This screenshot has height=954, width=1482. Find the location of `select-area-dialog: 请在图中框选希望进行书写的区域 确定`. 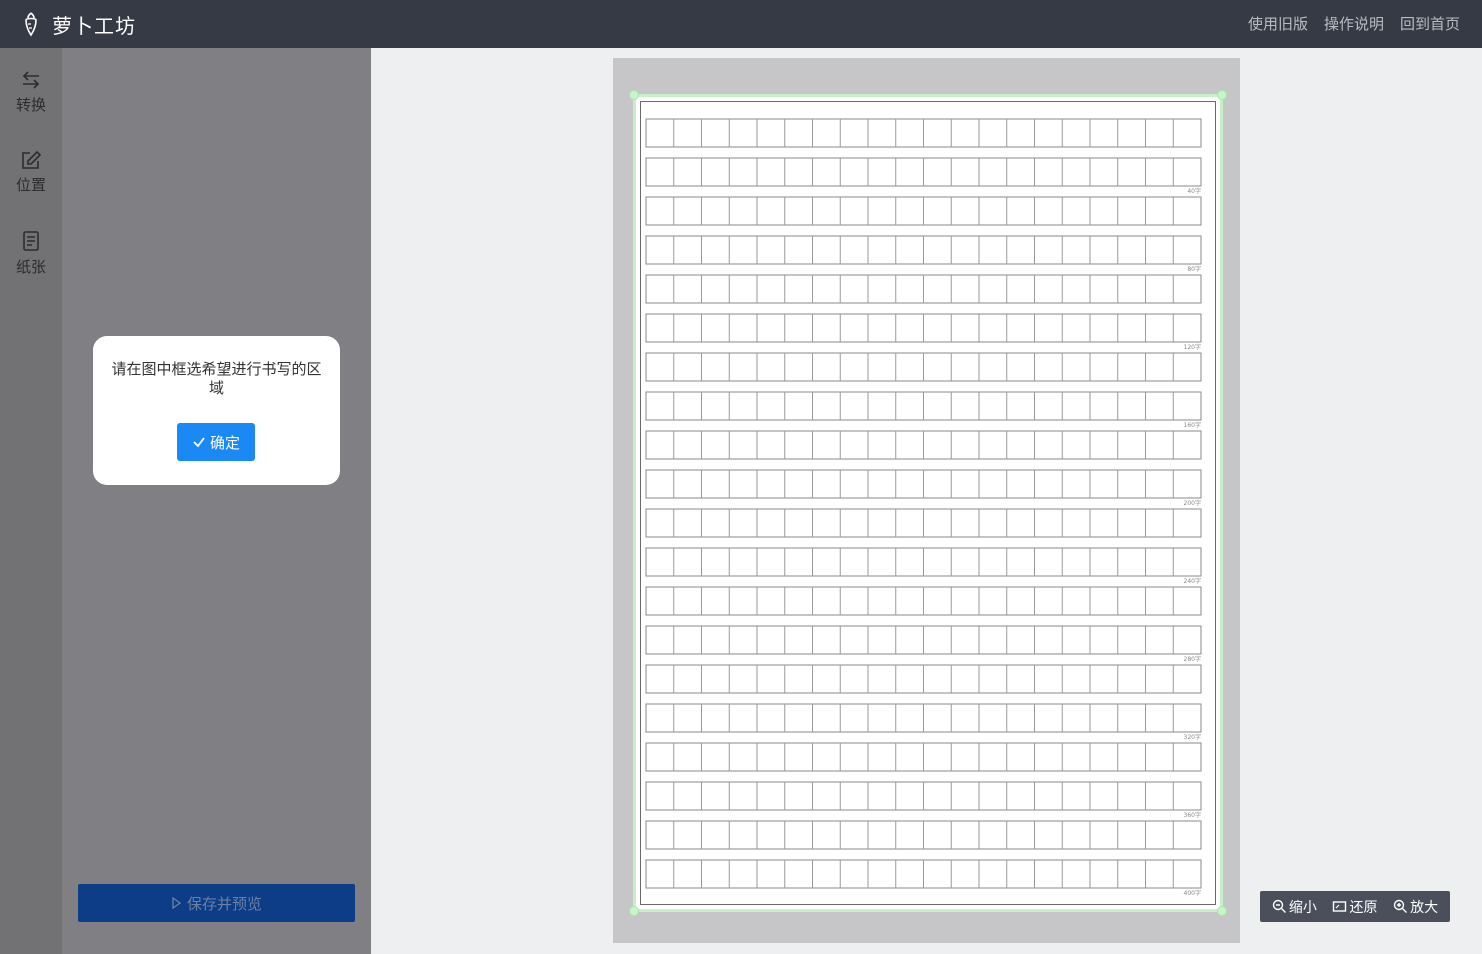

select-area-dialog: 请在图中框选希望进行书写的区域 确定 is located at coordinates (216, 410).